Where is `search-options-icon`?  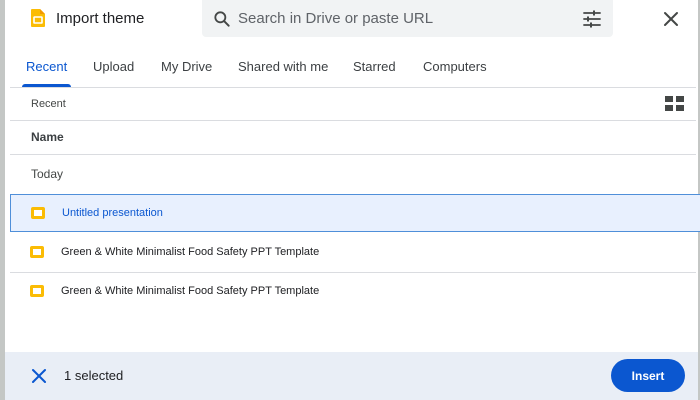
search-options-icon is located at coordinates (592, 19).